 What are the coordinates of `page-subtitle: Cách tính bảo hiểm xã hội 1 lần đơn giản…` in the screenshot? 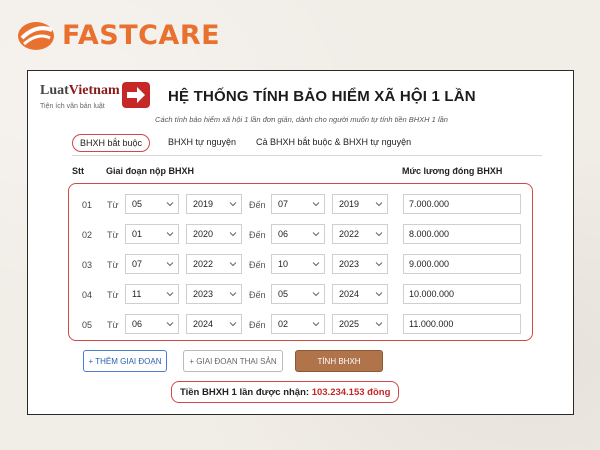 It's located at (301, 119).